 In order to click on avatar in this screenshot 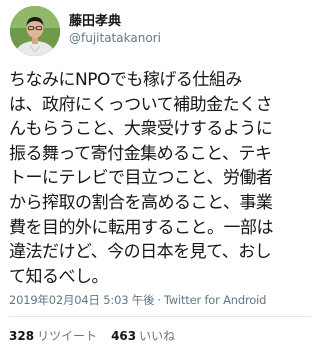, I will do `click(35, 31)`.